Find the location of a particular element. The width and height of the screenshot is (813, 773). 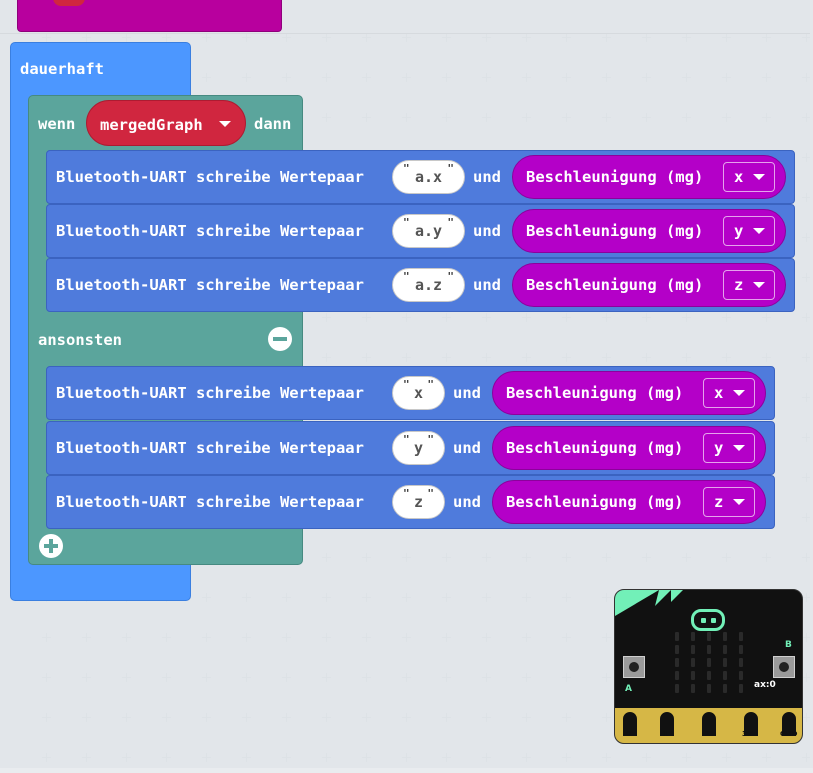

add-else-if-button is located at coordinates (51, 546).